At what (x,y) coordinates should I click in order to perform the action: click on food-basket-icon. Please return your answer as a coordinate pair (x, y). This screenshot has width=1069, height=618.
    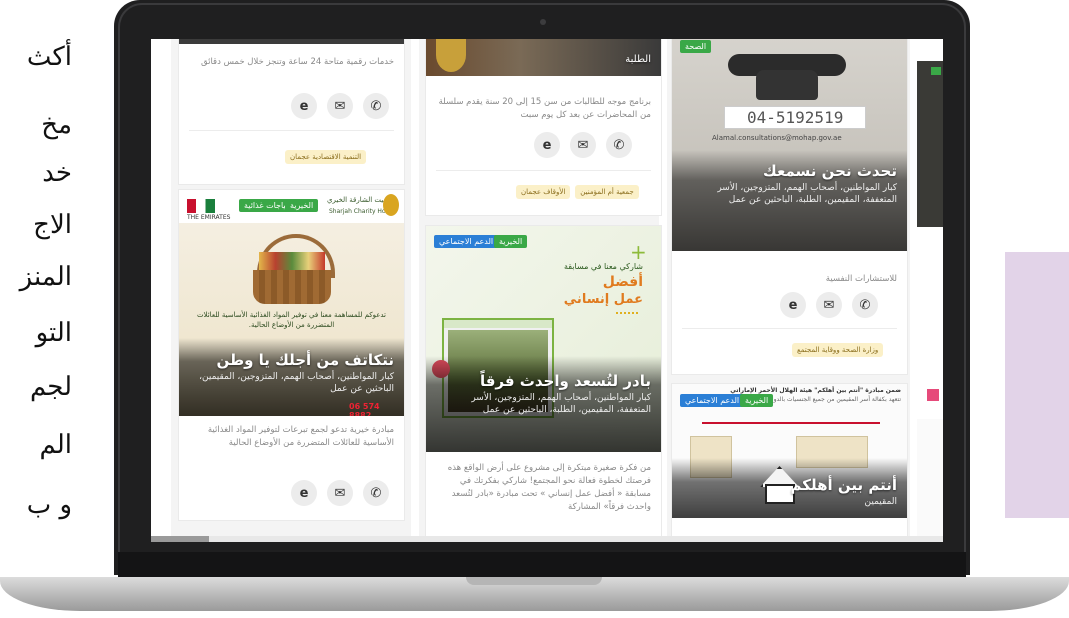
    Looking at the image, I should click on (292, 268).